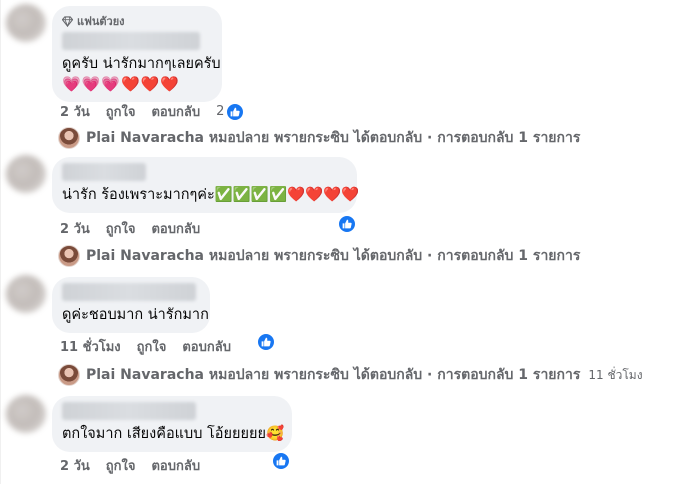  Describe the element at coordinates (136, 21) in the screenshot. I see `fan-badge: แฟนตัวยง` at that location.